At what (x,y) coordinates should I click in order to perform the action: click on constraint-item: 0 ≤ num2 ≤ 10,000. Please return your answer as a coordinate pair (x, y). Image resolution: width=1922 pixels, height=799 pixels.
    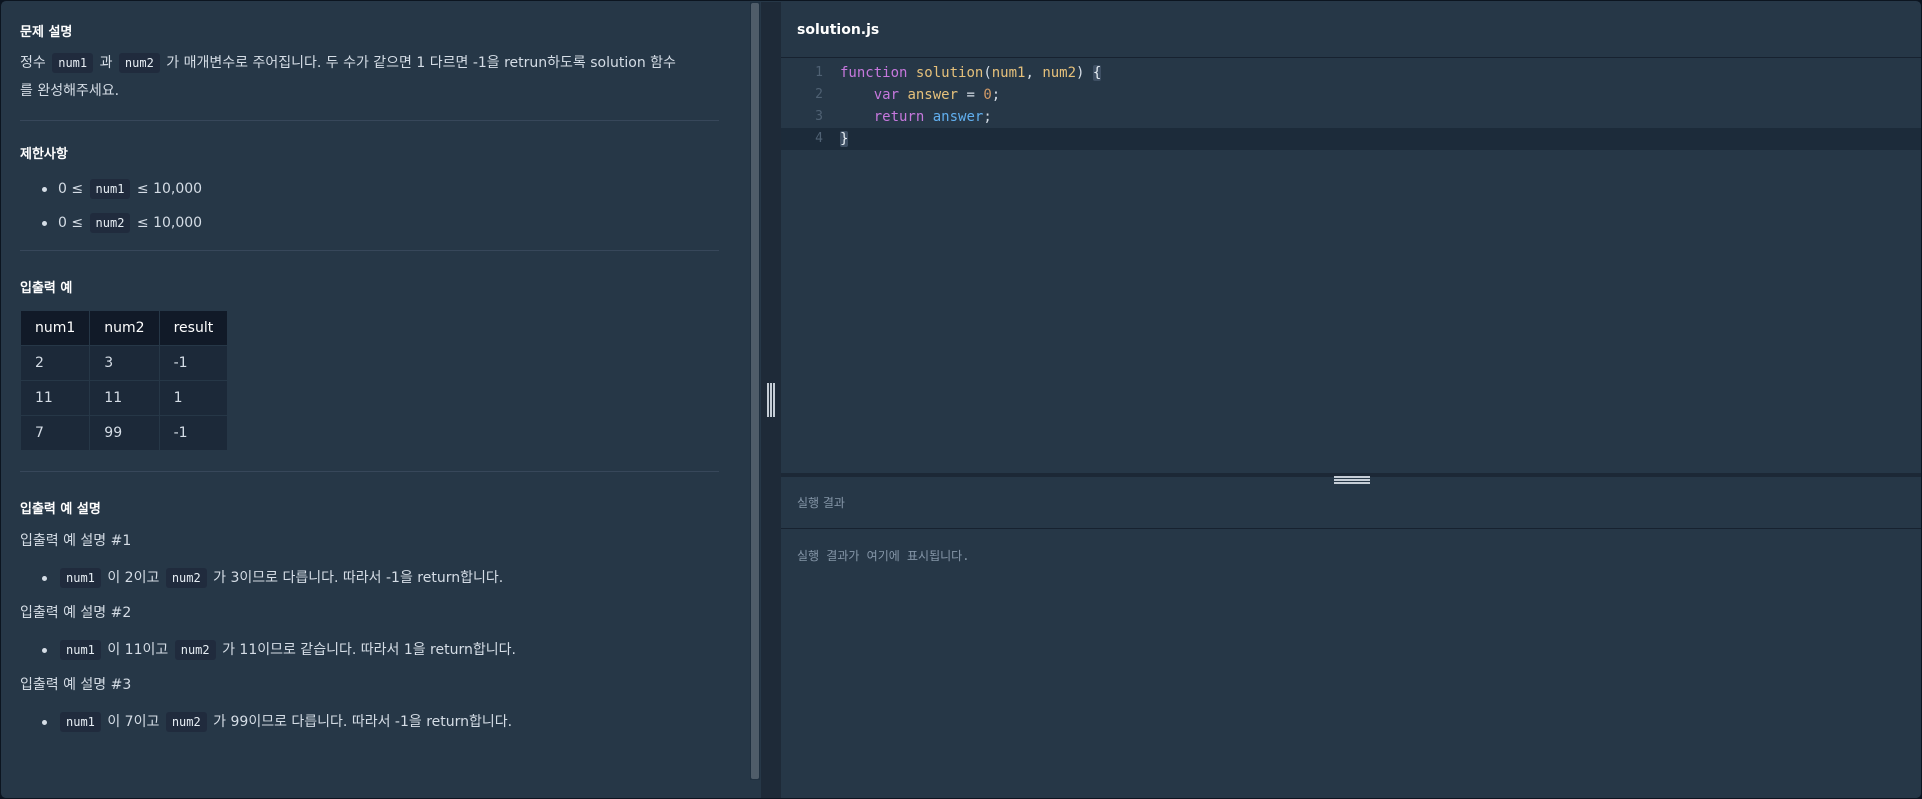
    Looking at the image, I should click on (379, 223).